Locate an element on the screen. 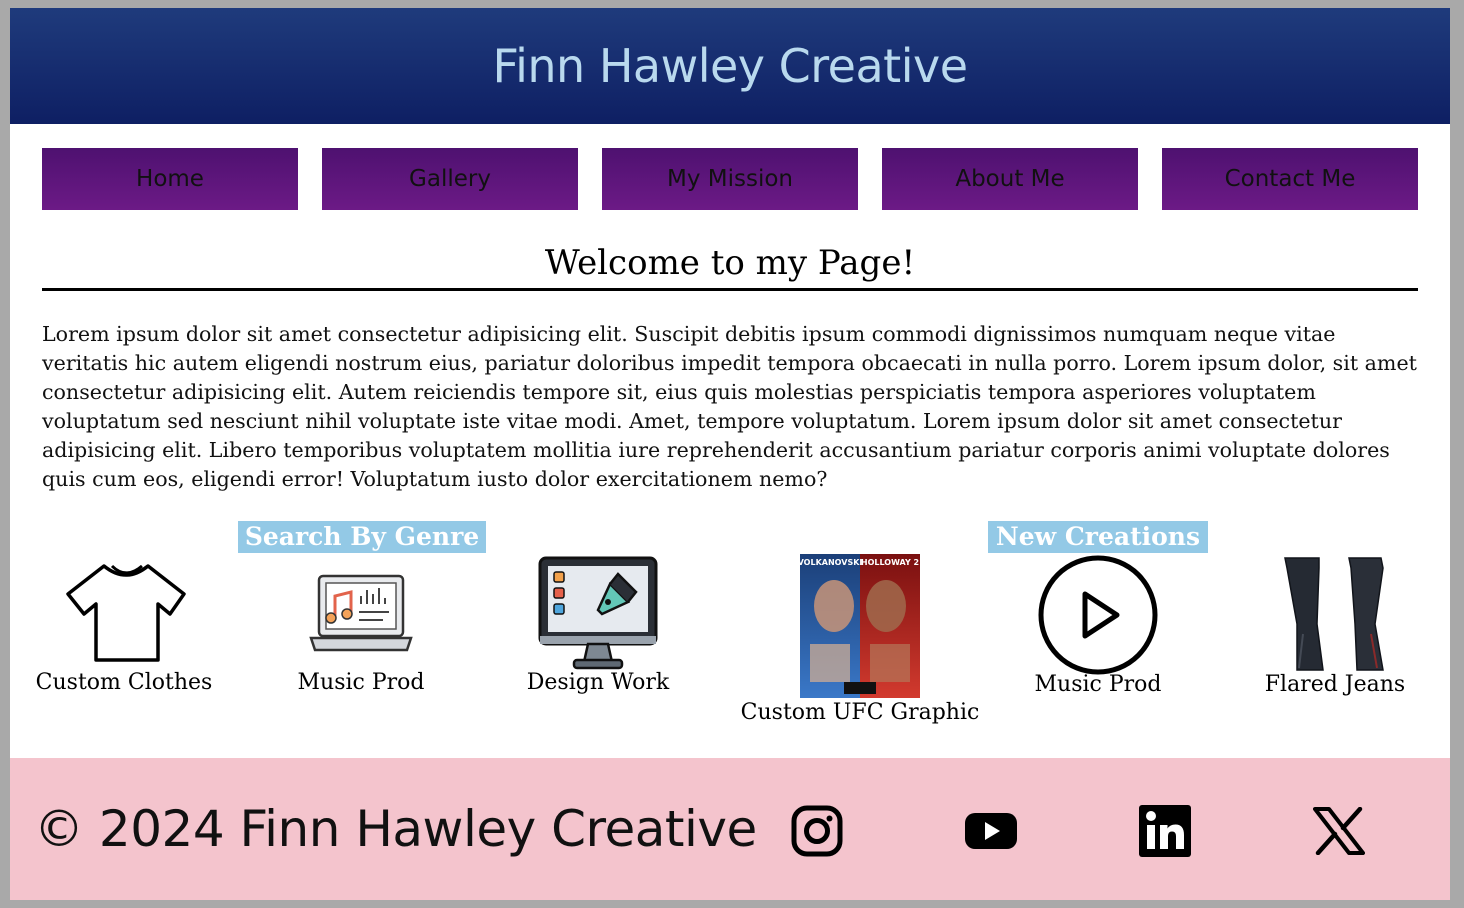  gallery-item-flared-jeans: Flared Jeans is located at coordinates (1334, 625).